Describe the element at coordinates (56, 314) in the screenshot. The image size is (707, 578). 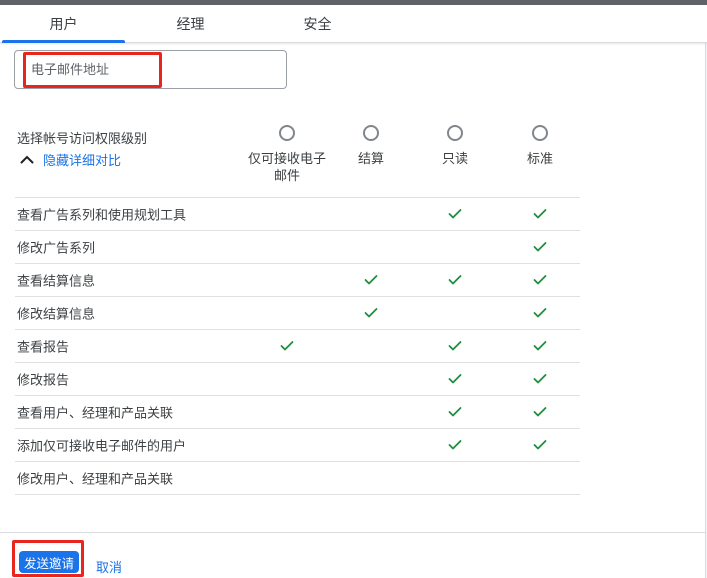
I see `permission-label: 修改结算信息` at that location.